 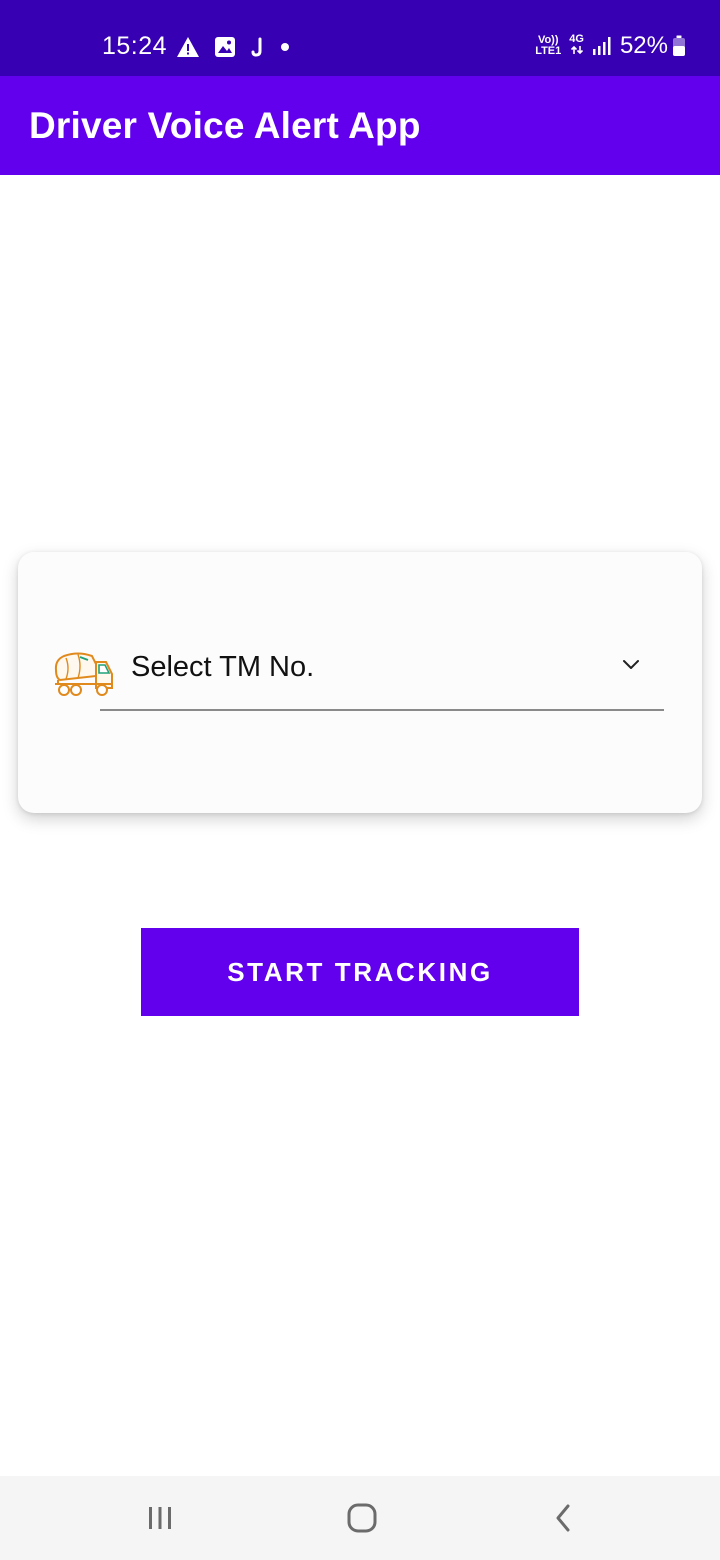 What do you see at coordinates (564, 1518) in the screenshot?
I see `back-icon` at bounding box center [564, 1518].